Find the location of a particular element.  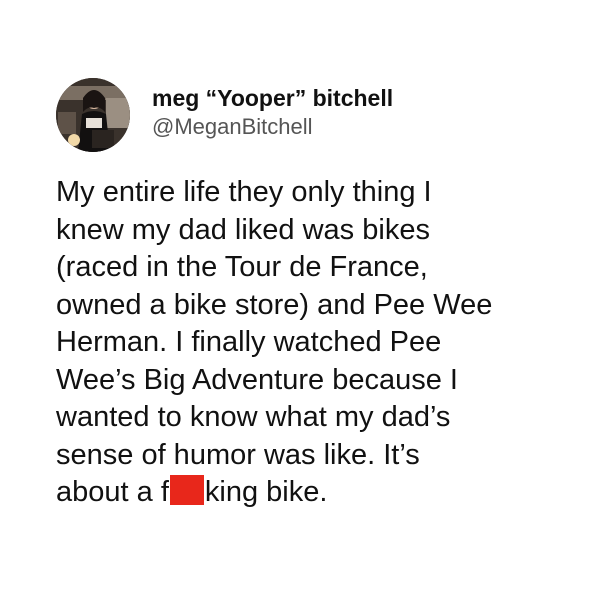

tweet-text-line: (raced in the Tour de France, is located at coordinates (242, 267).